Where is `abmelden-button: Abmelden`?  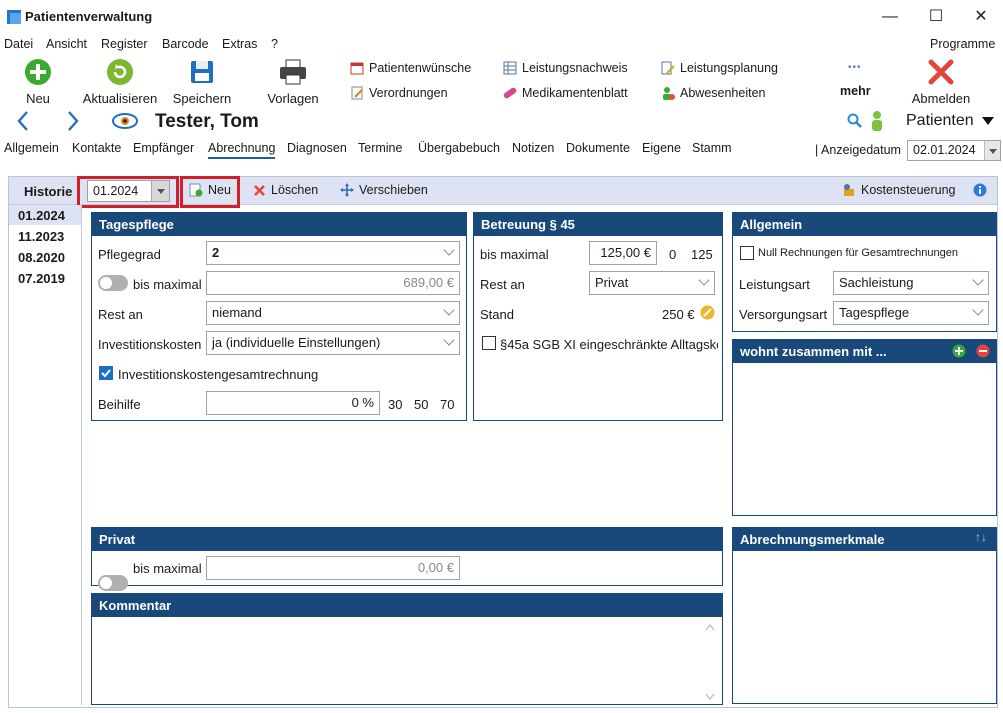 abmelden-button: Abmelden is located at coordinates (941, 82).